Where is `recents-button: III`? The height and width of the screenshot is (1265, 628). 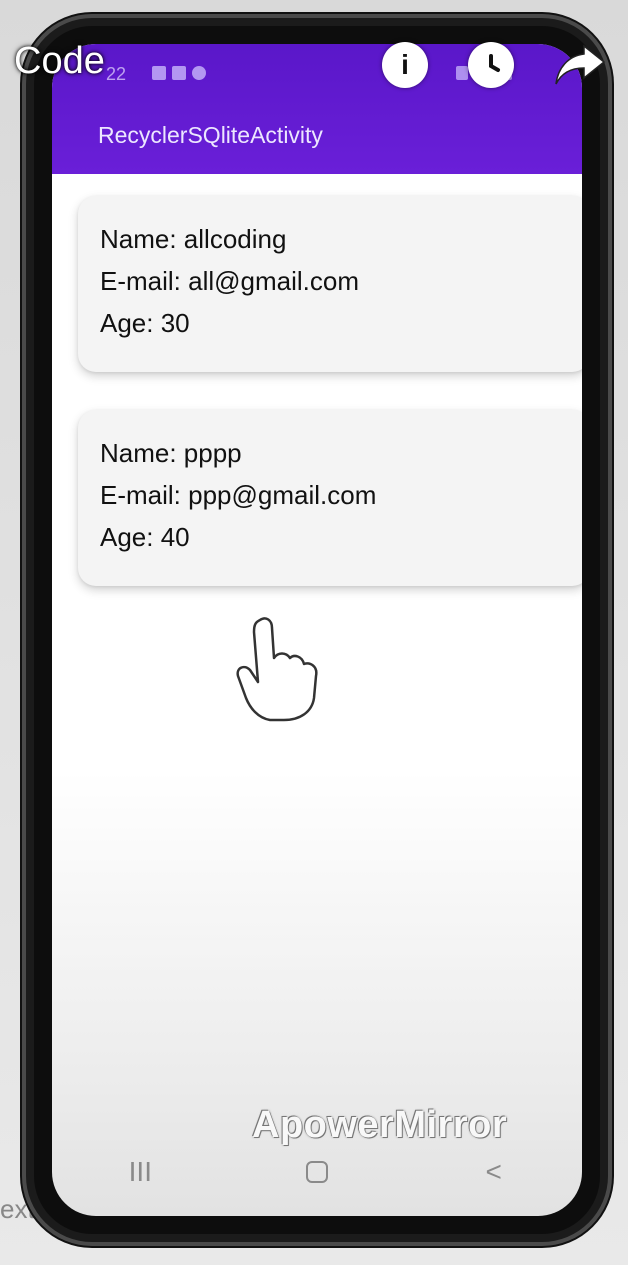 recents-button: III is located at coordinates (140, 1172).